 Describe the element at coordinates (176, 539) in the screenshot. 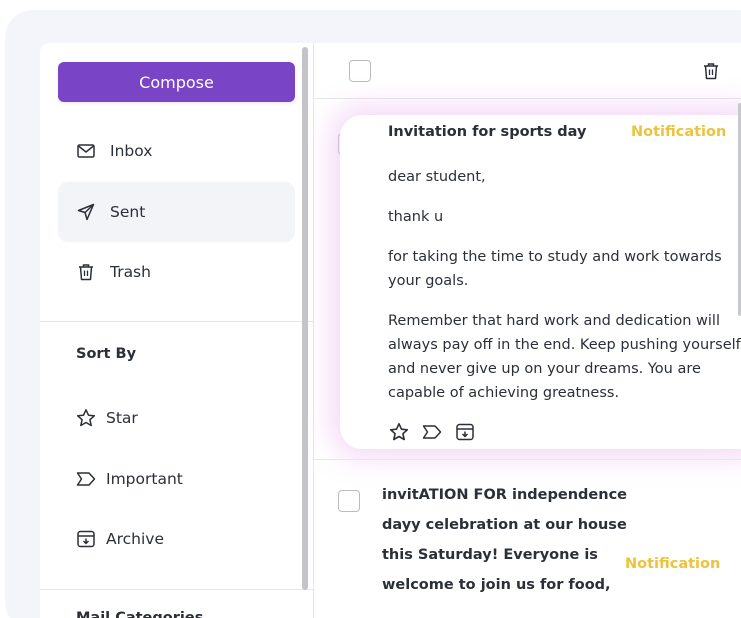

I see `sort-item-archive: Archive` at that location.